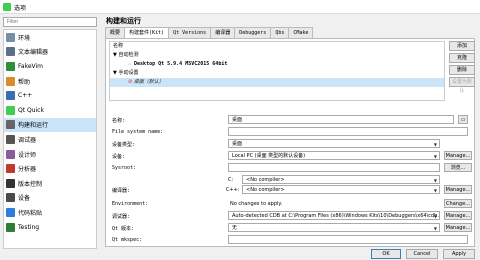 This screenshot has height=260, width=480. I want to click on tab: Qbs, so click(280, 32).